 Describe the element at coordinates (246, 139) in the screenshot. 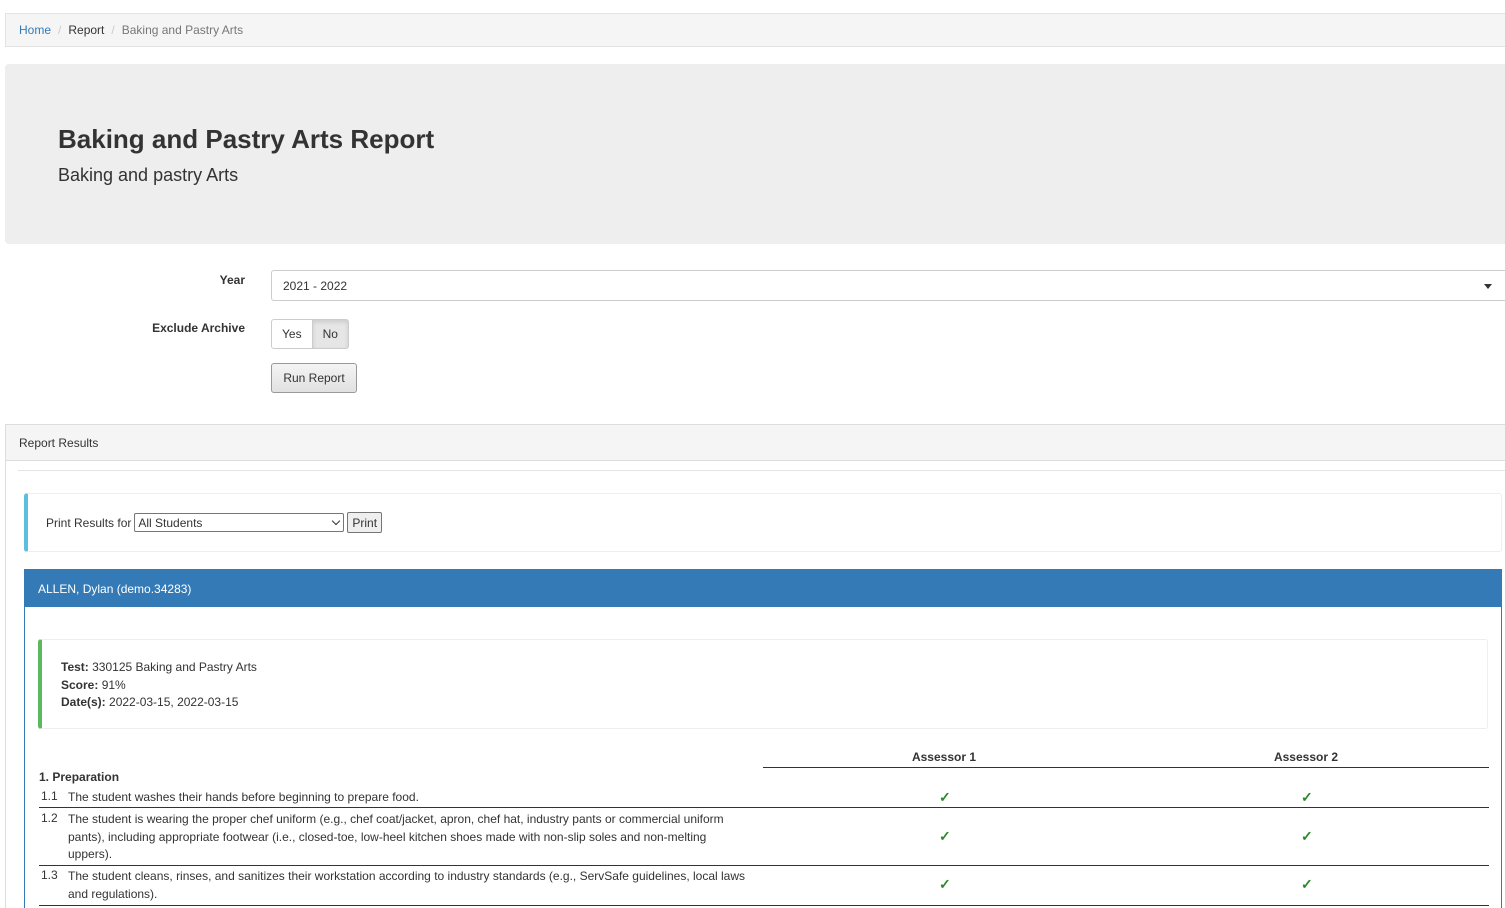

I see `page-title: Baking and Pastry Arts Report` at that location.